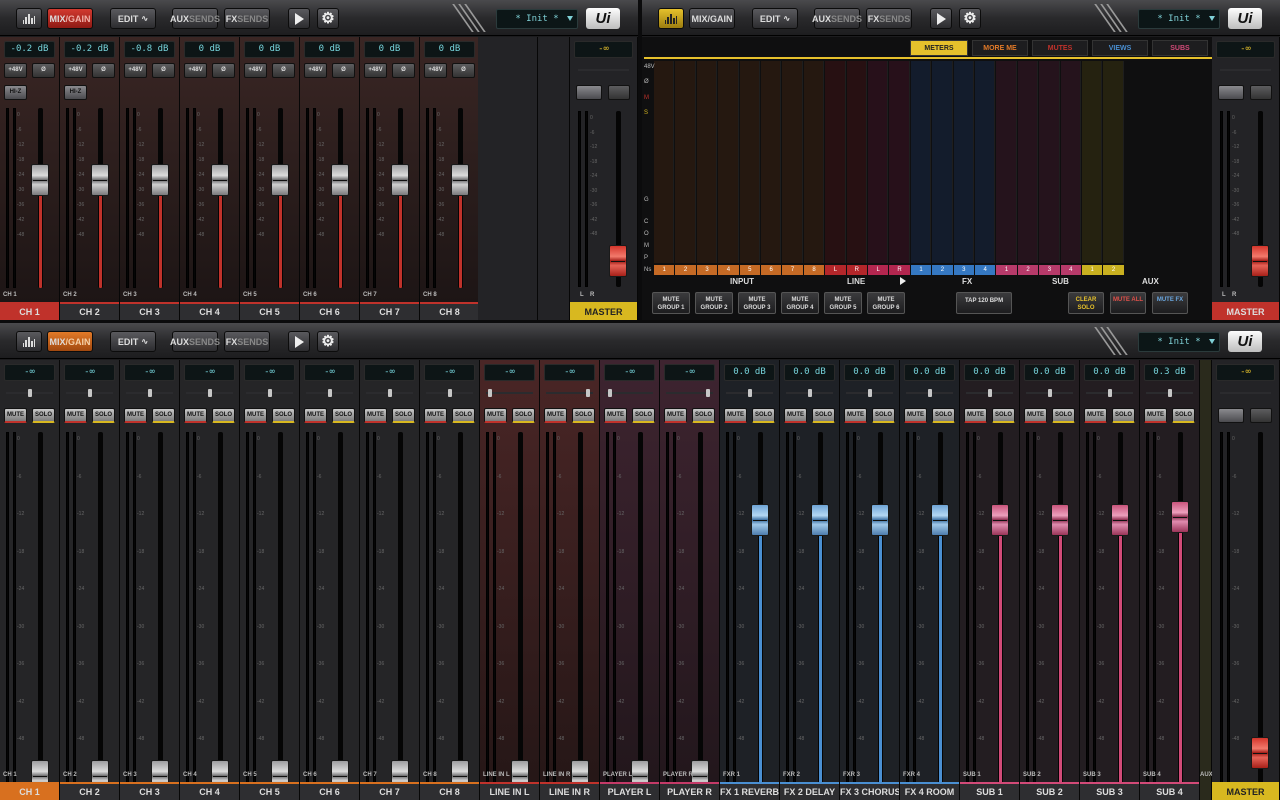 The width and height of the screenshot is (1280, 800). I want to click on channel-name: FX 2 DELAY, so click(809, 791).